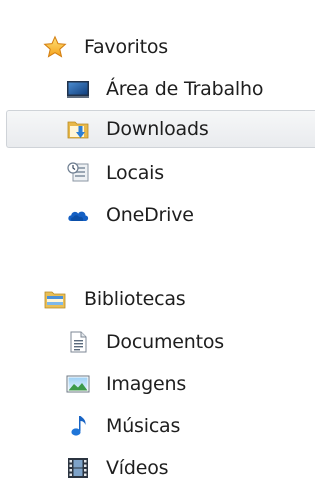  I want to click on nav-group-libraries: Bibliotecas, so click(156, 299).